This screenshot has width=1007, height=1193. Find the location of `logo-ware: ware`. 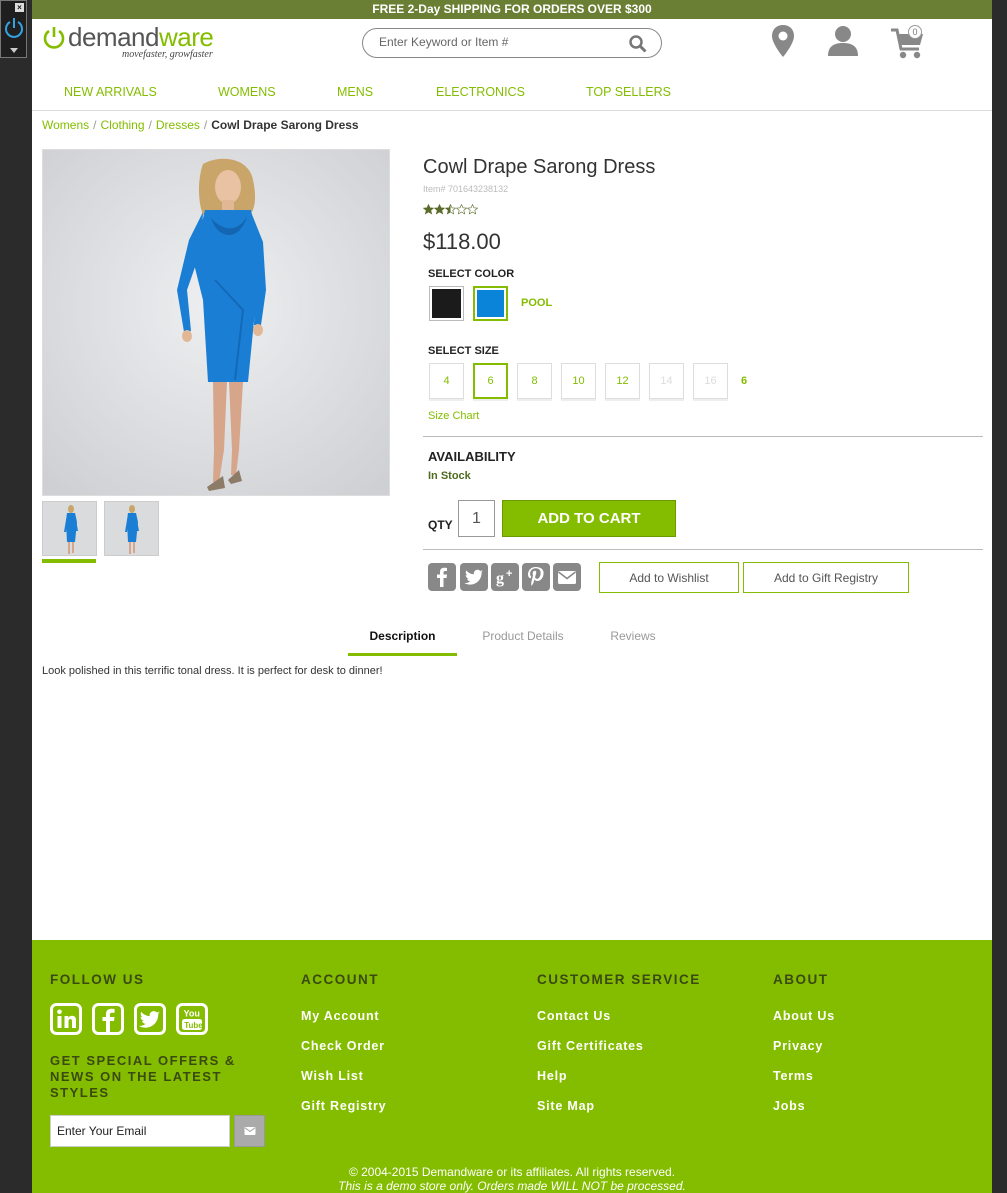

logo-ware: ware is located at coordinates (186, 37).